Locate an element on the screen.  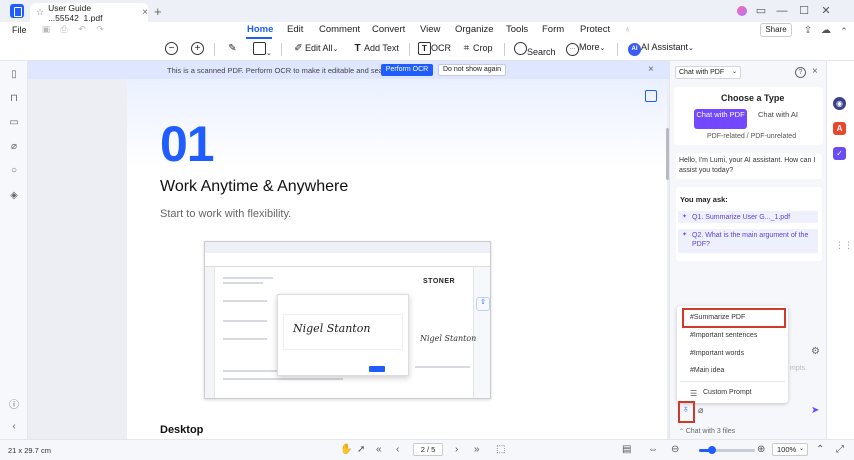
edit-all-button: ✐ Edit All⌄ is located at coordinates (315, 49).